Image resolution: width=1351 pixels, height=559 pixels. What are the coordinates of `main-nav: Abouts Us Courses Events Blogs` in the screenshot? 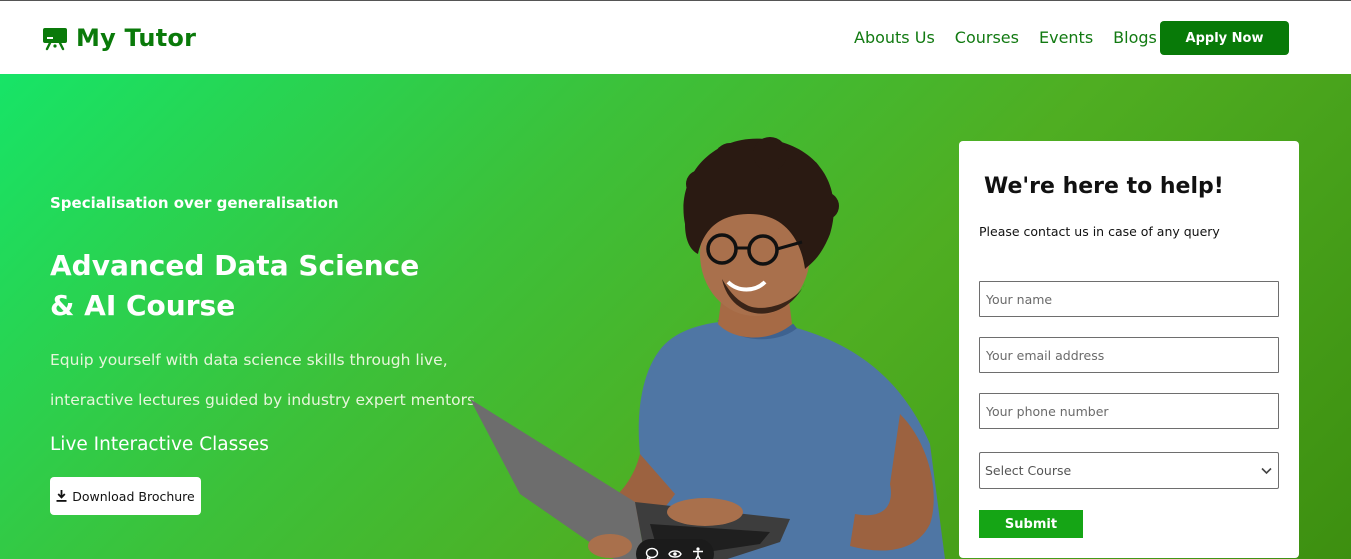 It's located at (1005, 37).